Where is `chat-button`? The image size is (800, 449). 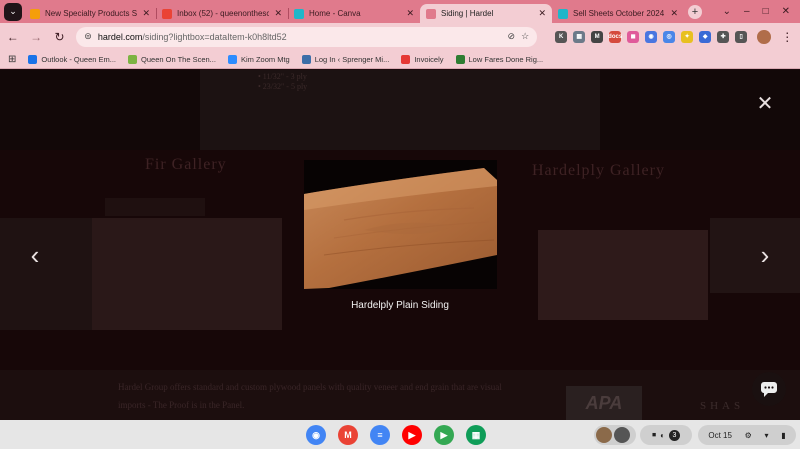
chat-button is located at coordinates (769, 389).